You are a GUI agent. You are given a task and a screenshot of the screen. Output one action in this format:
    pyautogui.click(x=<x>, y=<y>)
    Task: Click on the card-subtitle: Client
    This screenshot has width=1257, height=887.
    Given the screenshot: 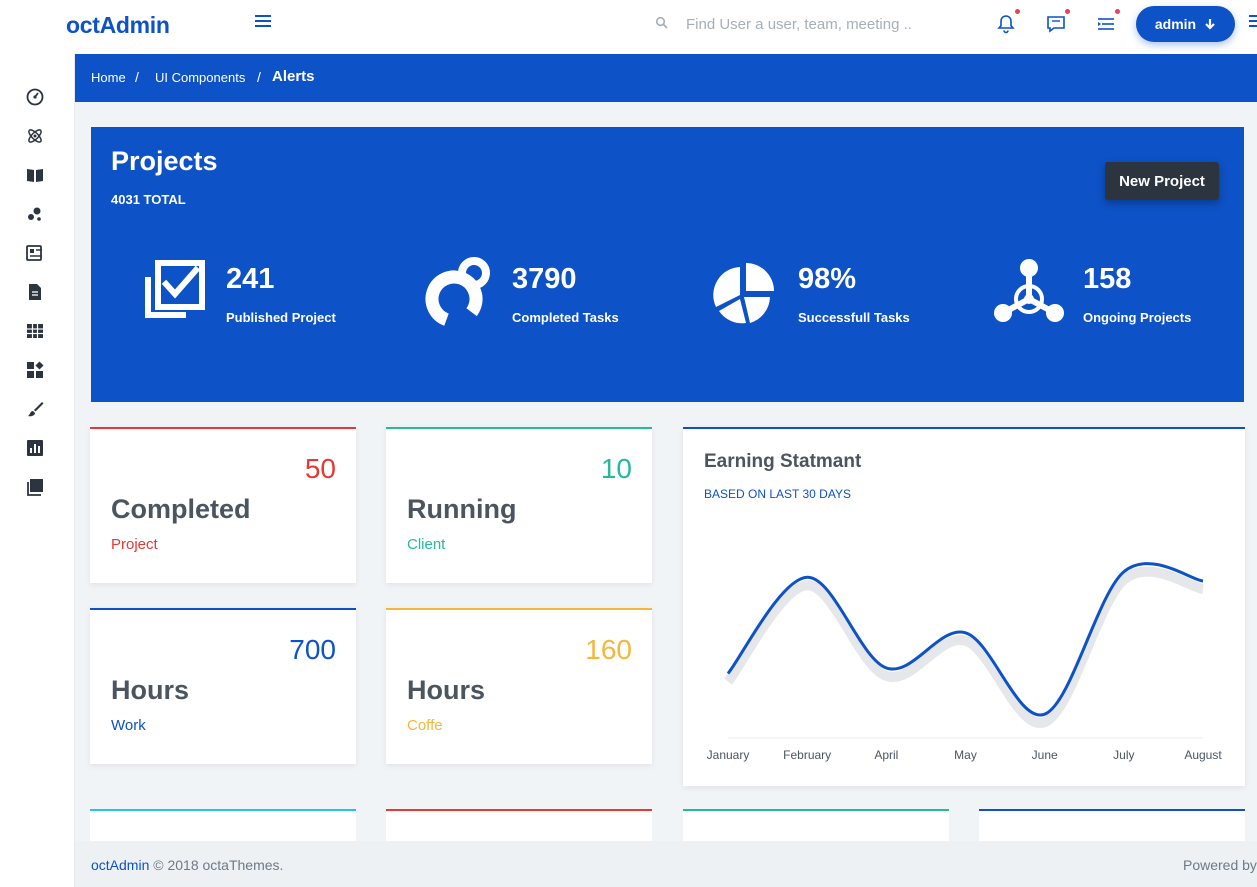 What is the action you would take?
    pyautogui.click(x=426, y=544)
    